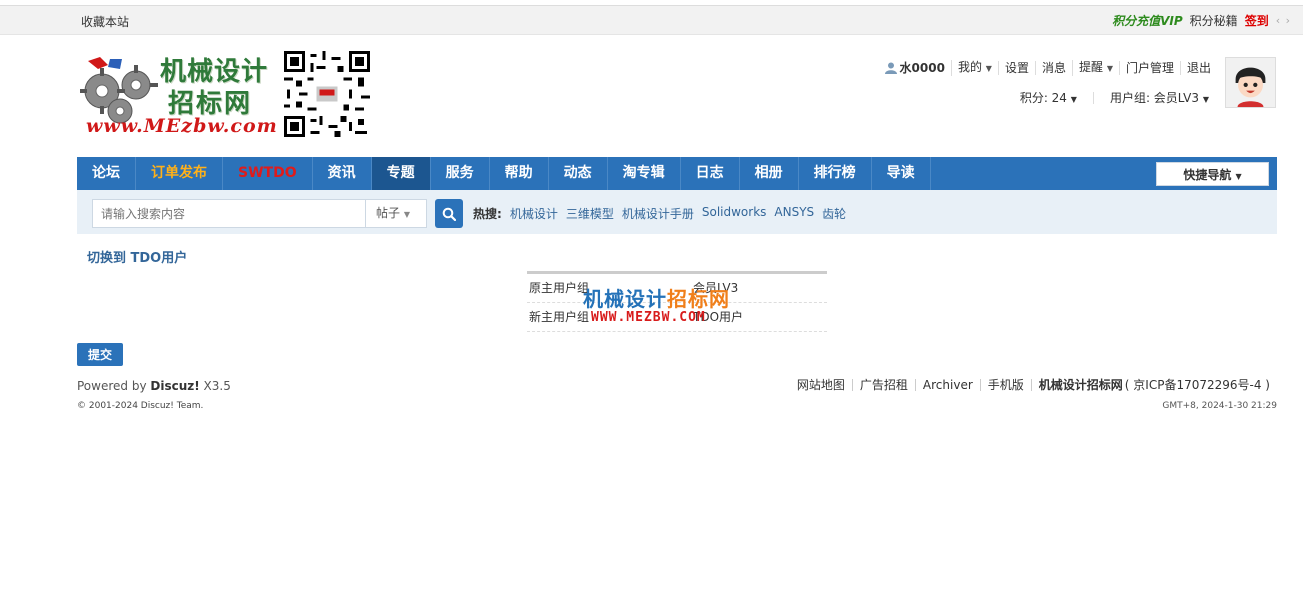  I want to click on my-menu: 我的 ▼, so click(974, 68).